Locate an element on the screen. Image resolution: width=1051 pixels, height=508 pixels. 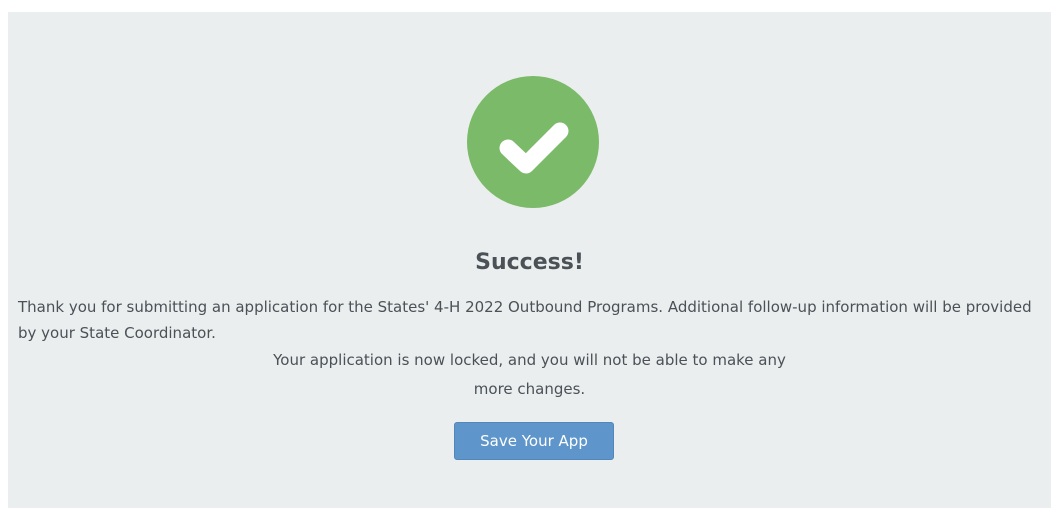
locked-notice-line-2: more changes. is located at coordinates (529, 389).